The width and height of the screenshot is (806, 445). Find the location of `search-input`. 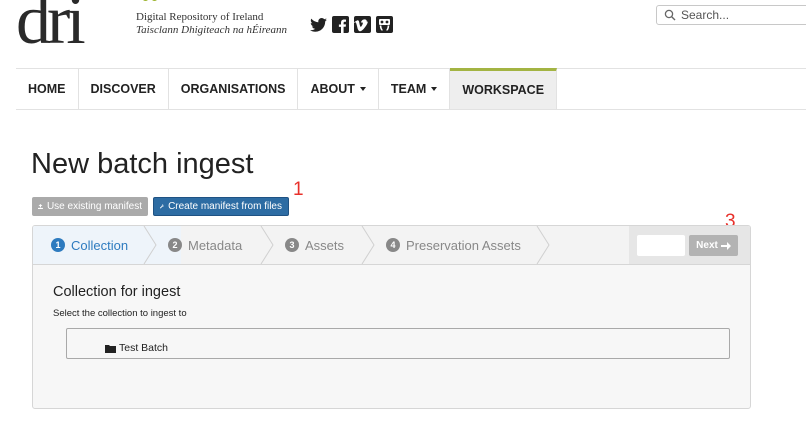

search-input is located at coordinates (741, 15).